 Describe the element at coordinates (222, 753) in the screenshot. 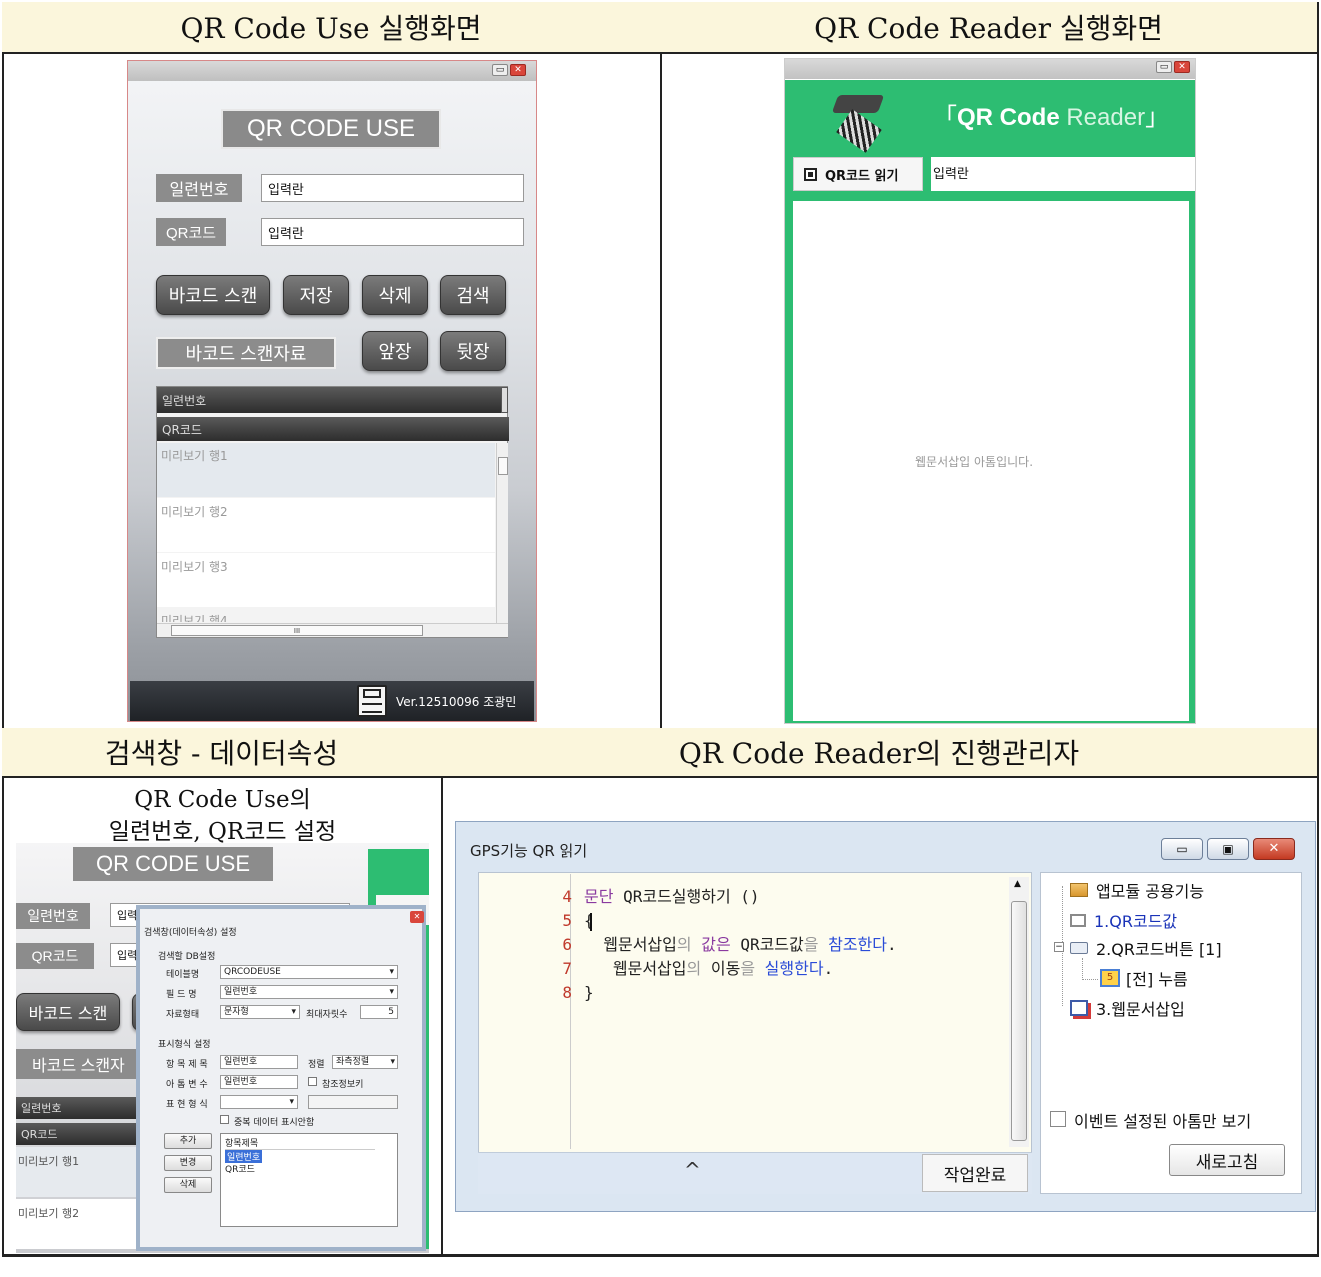

I see `header-search: 검색창 - 데이터속성` at that location.